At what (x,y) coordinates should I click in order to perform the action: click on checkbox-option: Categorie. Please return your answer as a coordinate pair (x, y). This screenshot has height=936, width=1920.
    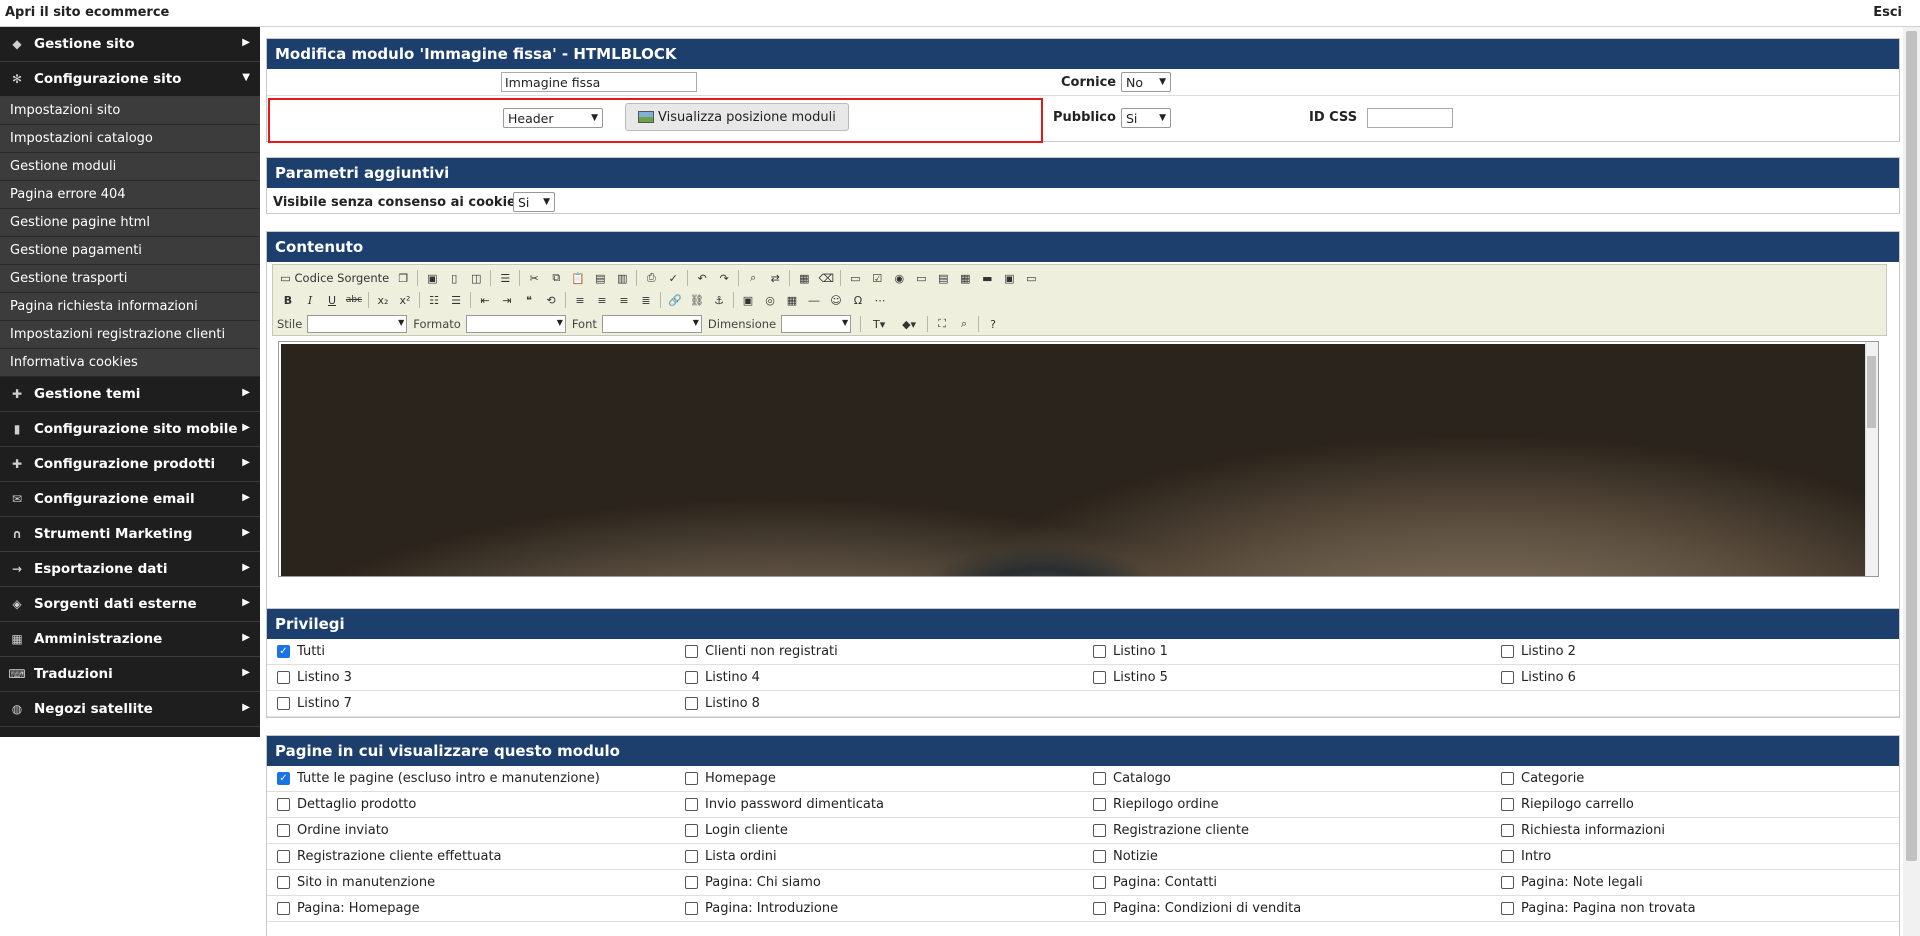
    Looking at the image, I should click on (1542, 778).